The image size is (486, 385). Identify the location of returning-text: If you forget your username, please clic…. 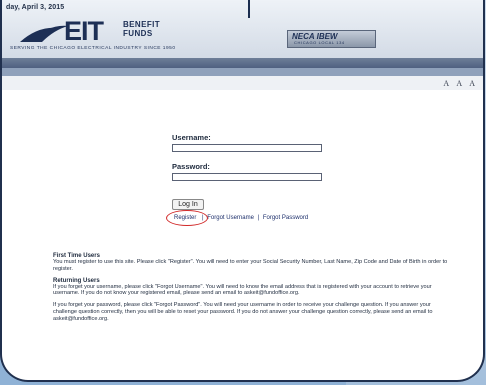
(242, 290).